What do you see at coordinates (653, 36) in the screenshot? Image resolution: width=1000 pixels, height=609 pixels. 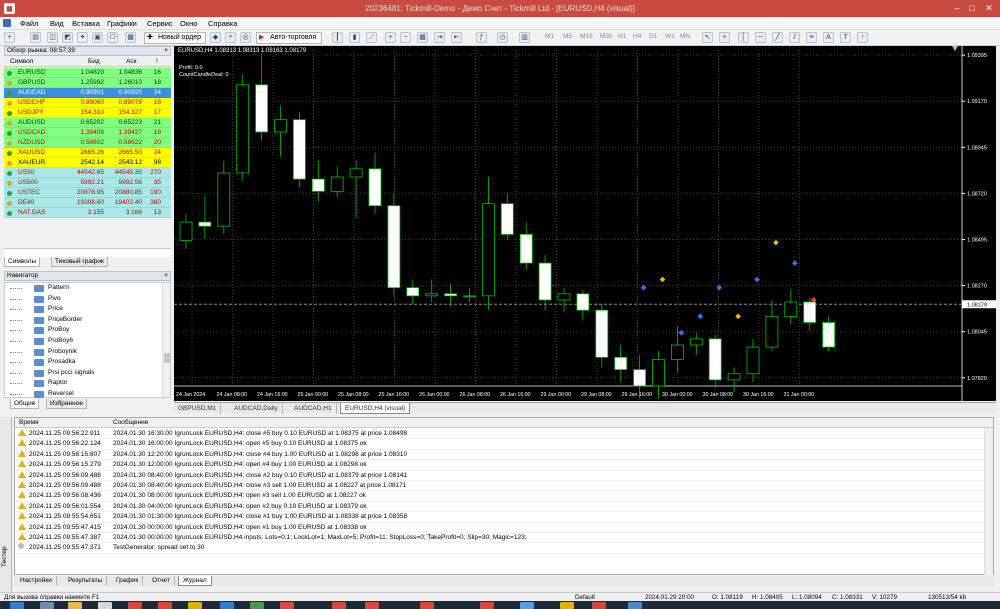 I see `tf-d1: D1` at bounding box center [653, 36].